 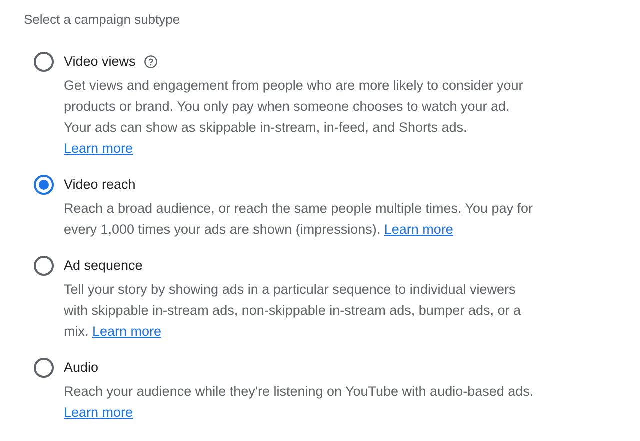 I want to click on option-description: Reach a broad audience, or reach the same people multiple times. You pay for every 1,000 times your ads are shown (impressions). Learn more, so click(x=299, y=219).